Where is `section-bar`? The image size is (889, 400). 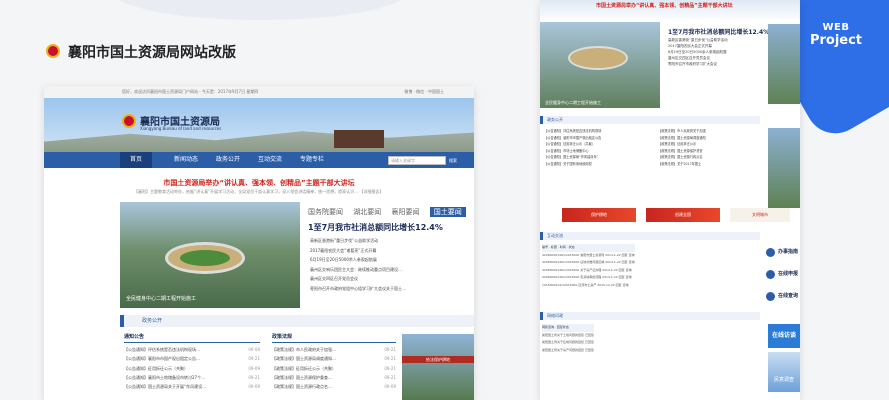
section-bar is located at coordinates (297, 321).